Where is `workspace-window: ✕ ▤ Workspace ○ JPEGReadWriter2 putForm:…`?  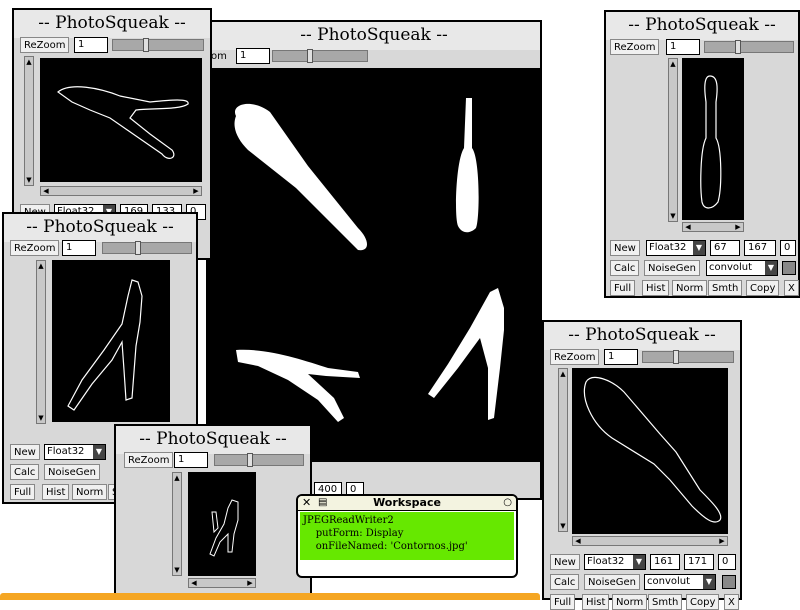
workspace-window: ✕ ▤ Workspace ○ JPEGReadWriter2 putForm:… is located at coordinates (407, 536).